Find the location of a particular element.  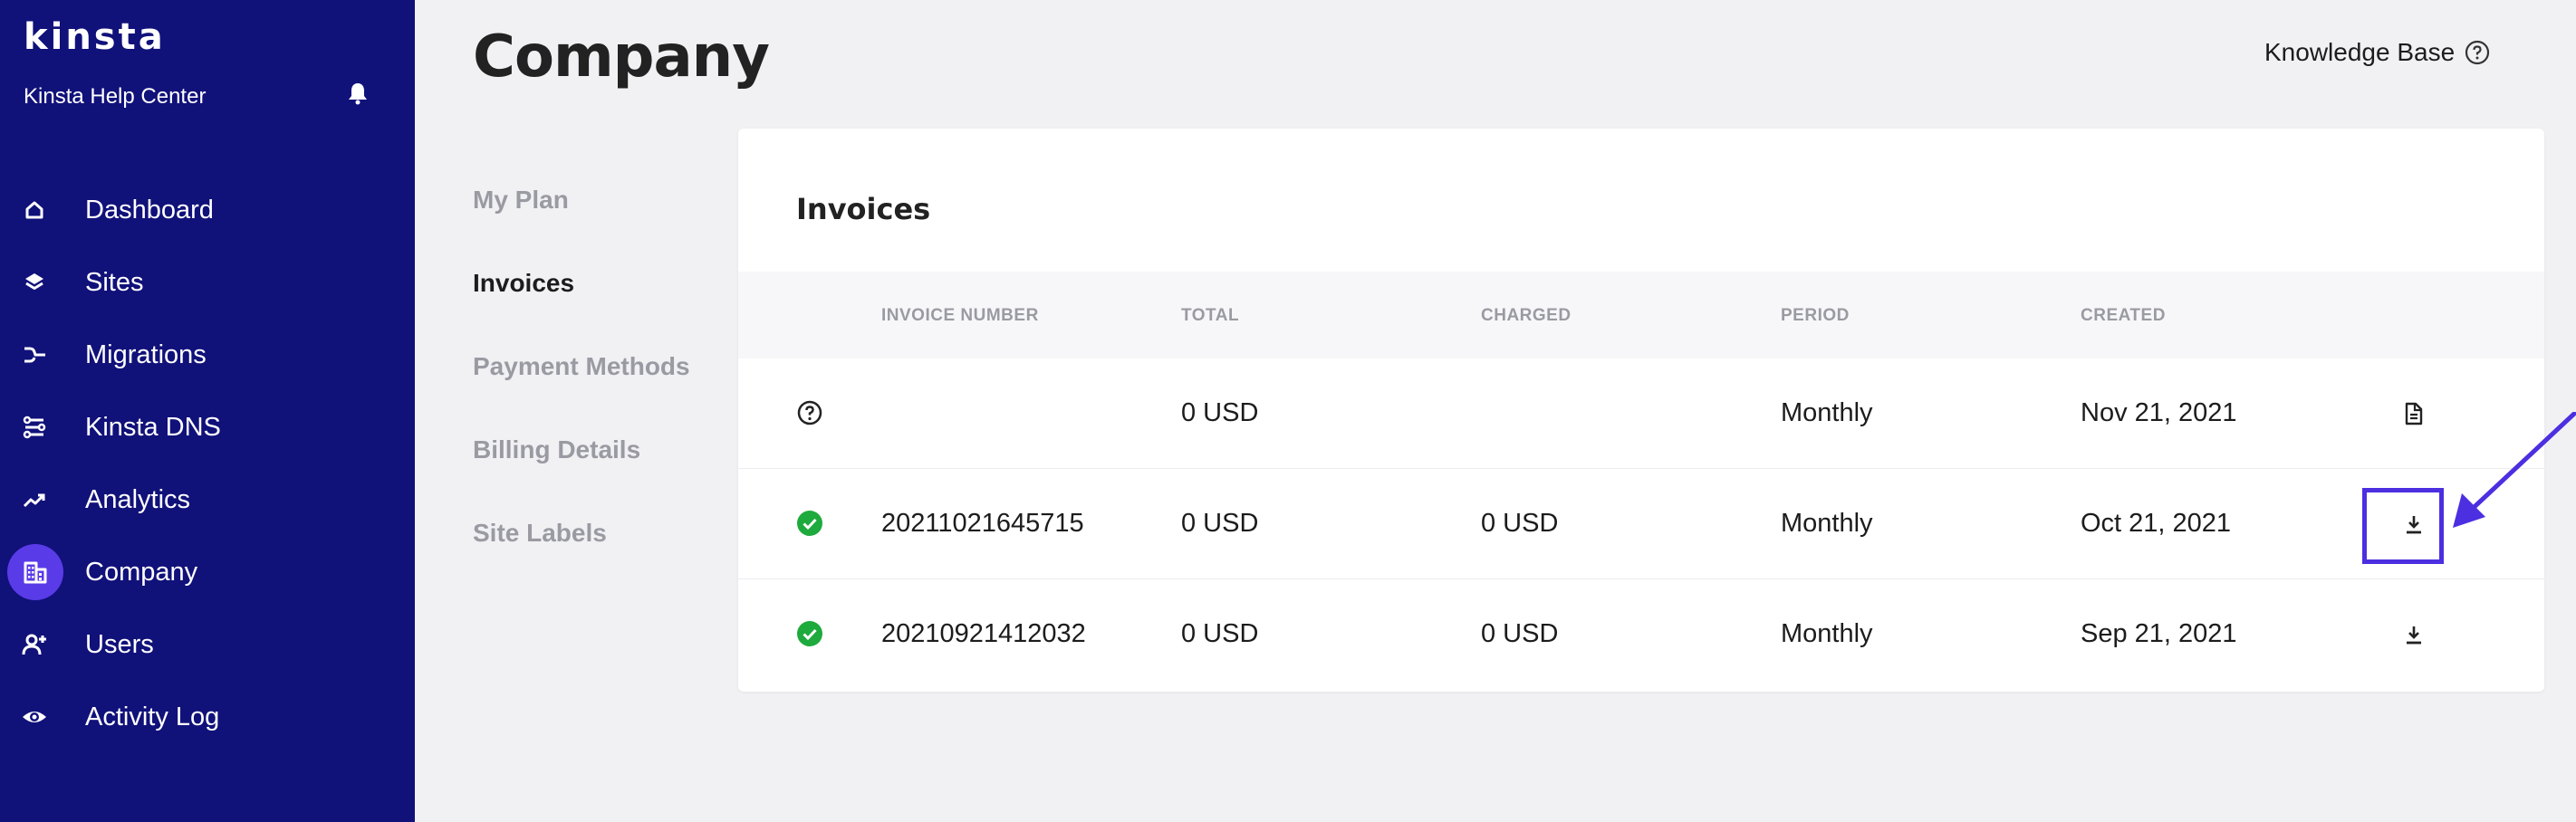

sidebar-item-label: Analytics is located at coordinates (138, 499).